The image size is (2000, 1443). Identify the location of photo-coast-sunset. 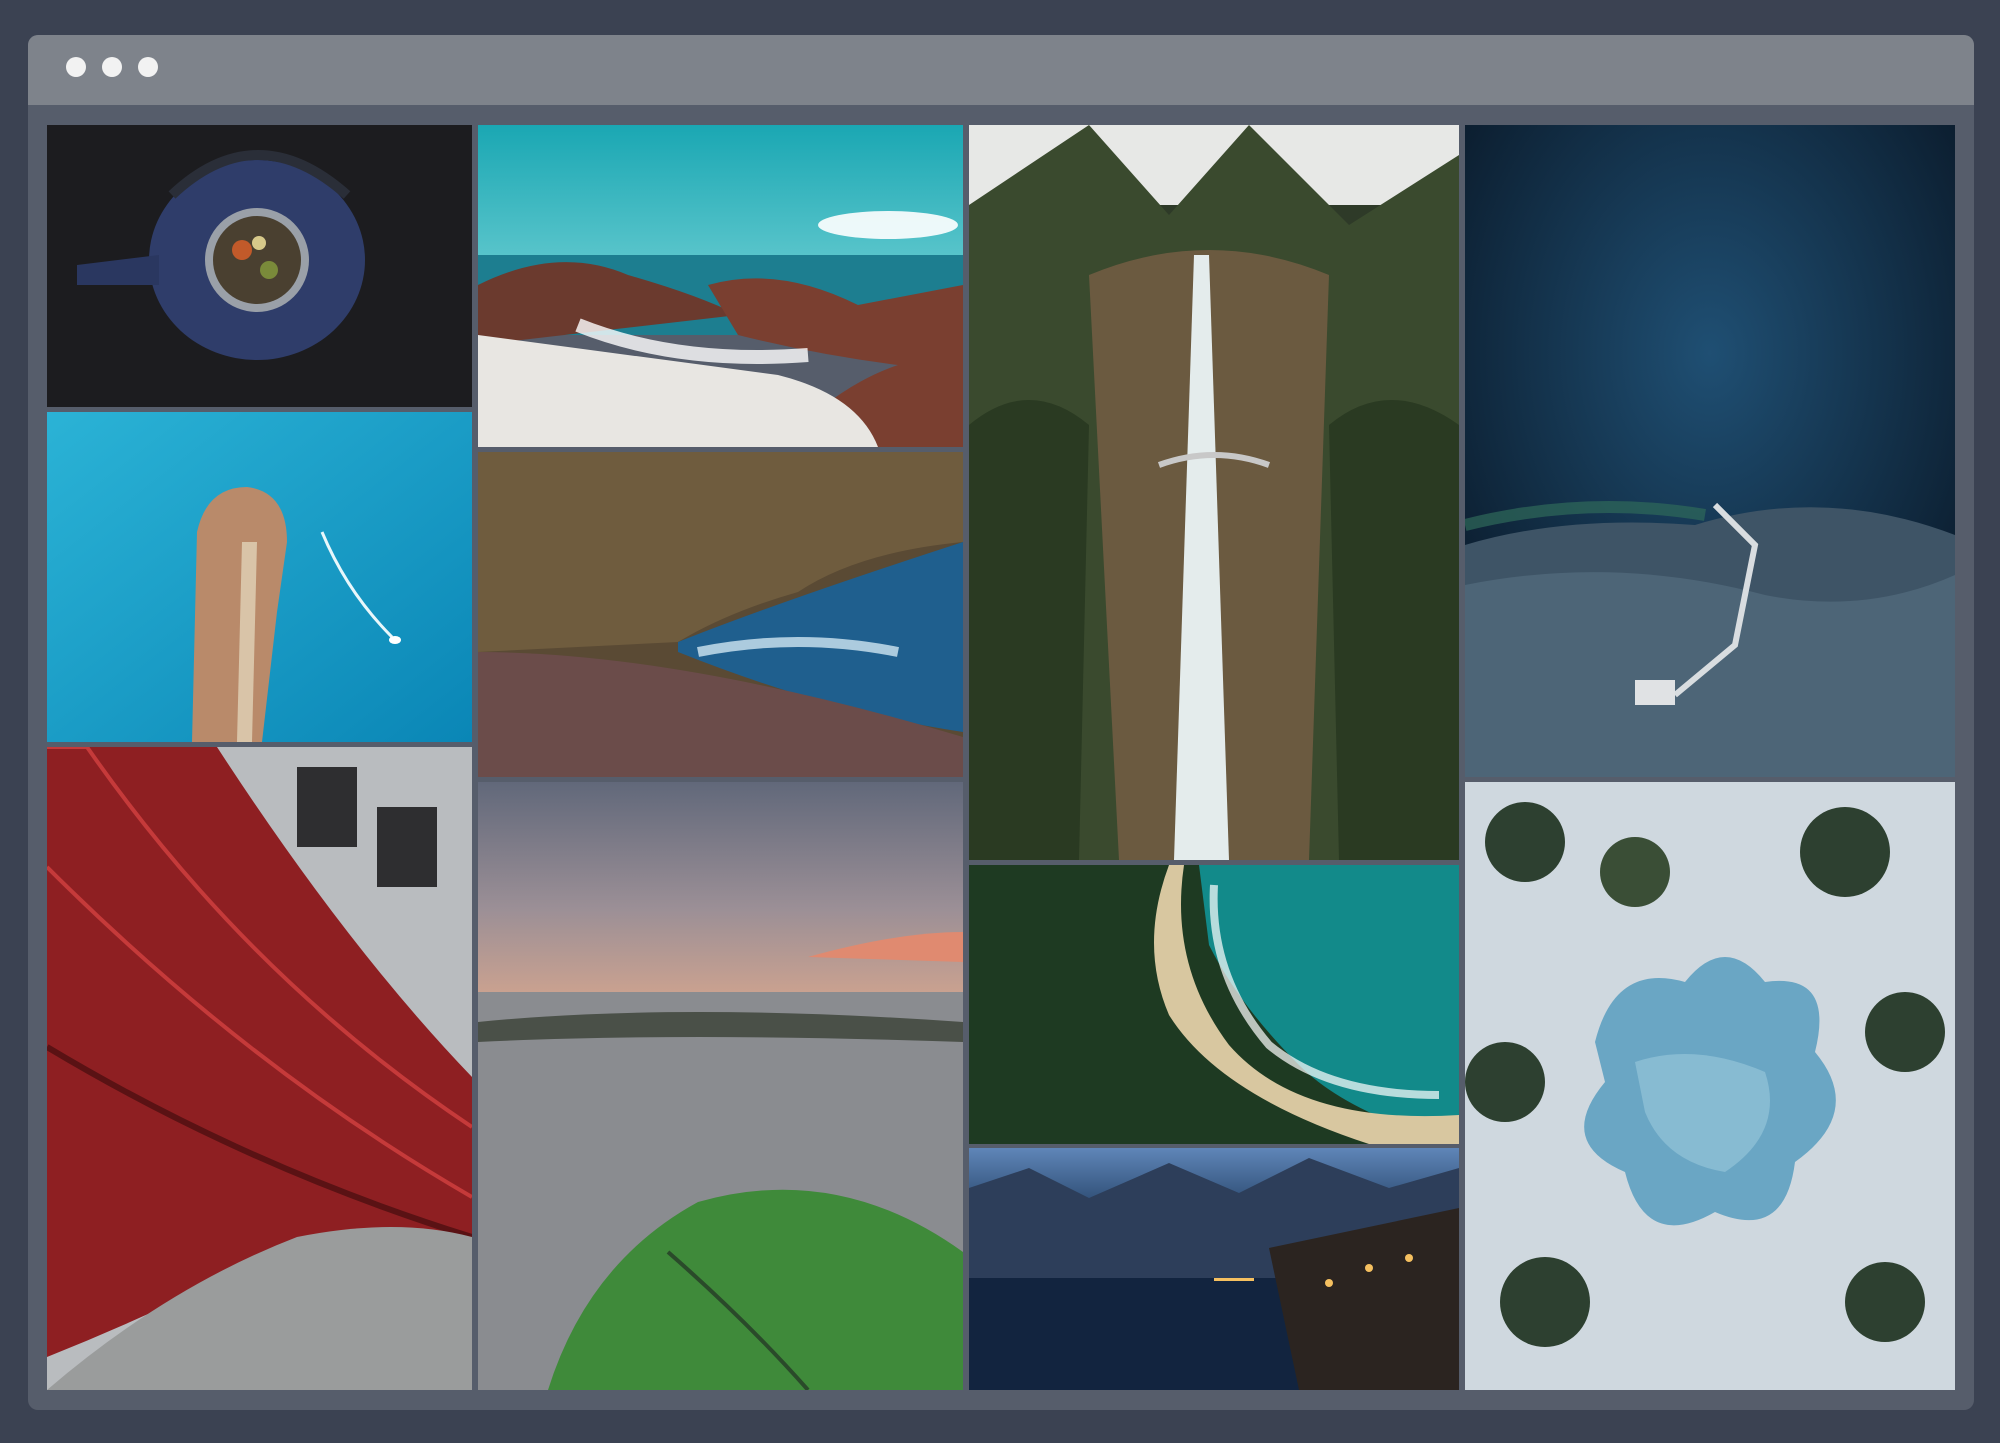
(720, 1086).